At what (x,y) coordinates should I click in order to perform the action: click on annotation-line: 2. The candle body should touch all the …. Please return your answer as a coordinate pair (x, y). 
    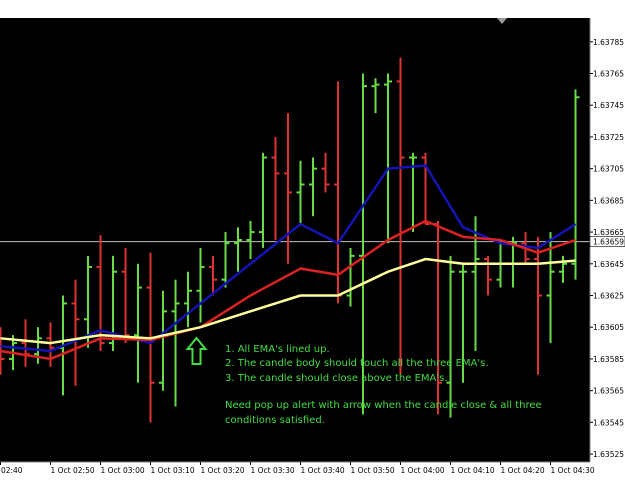
    Looking at the image, I should click on (357, 363).